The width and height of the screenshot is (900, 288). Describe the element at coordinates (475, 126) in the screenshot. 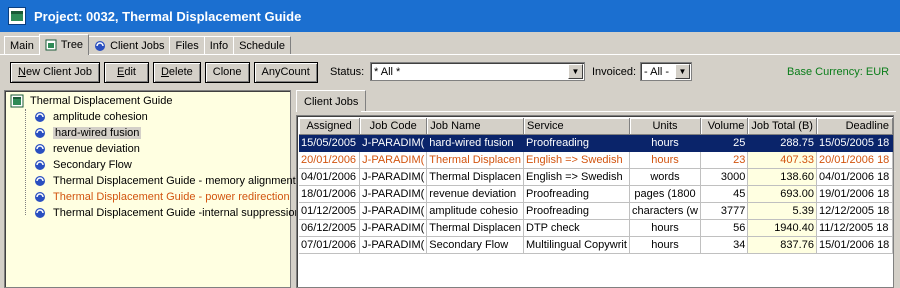

I see `column-header: Job Name` at that location.